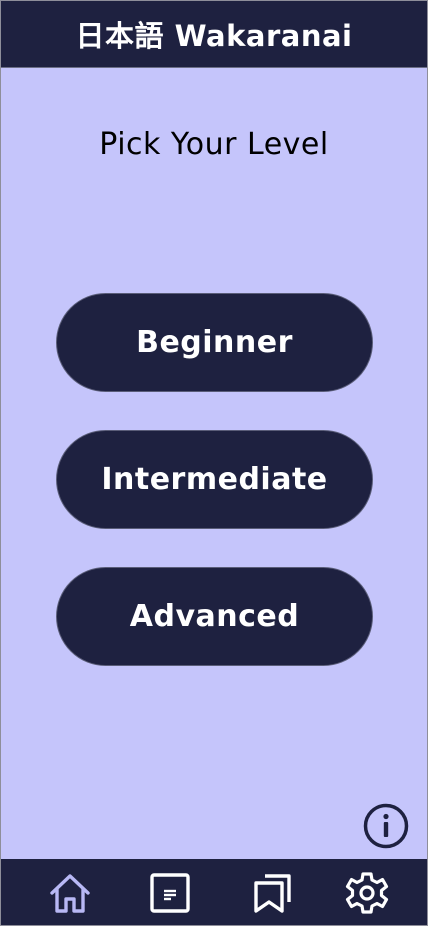 This screenshot has width=428, height=926. I want to click on app-title: 日本語 Wakaranai, so click(214, 36).